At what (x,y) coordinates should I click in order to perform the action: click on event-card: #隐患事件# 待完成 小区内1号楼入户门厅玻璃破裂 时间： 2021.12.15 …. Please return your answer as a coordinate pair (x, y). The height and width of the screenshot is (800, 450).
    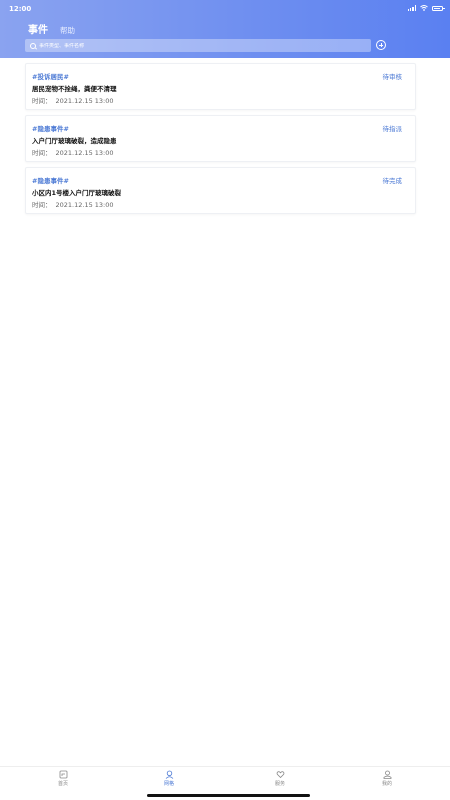
    Looking at the image, I should click on (220, 190).